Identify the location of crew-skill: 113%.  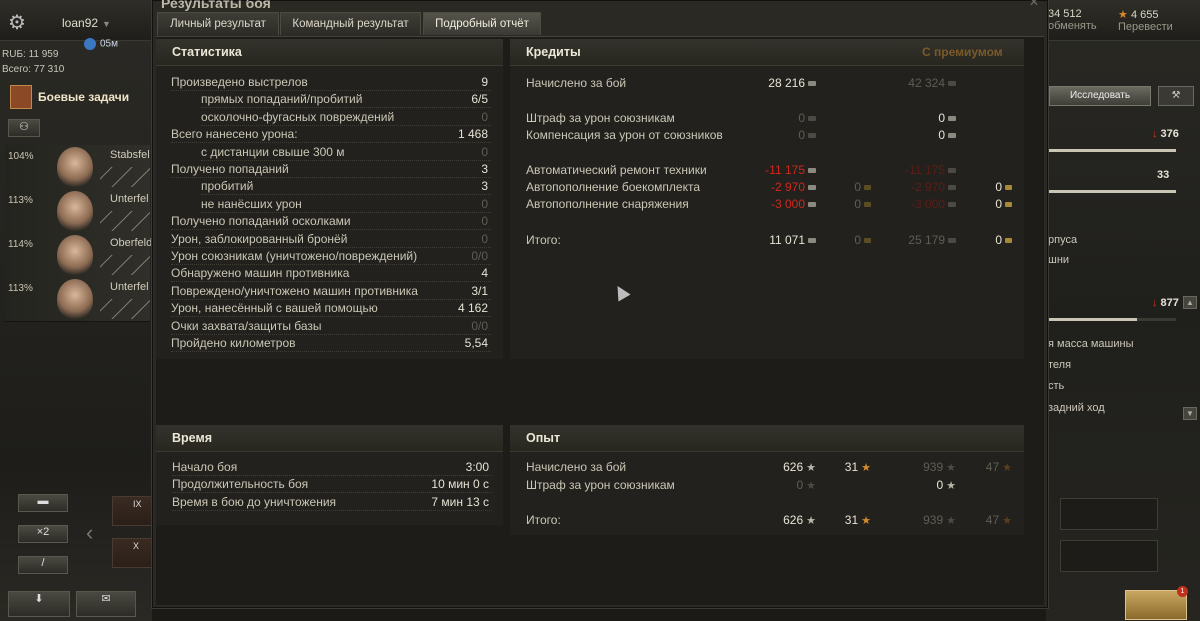
(20, 200).